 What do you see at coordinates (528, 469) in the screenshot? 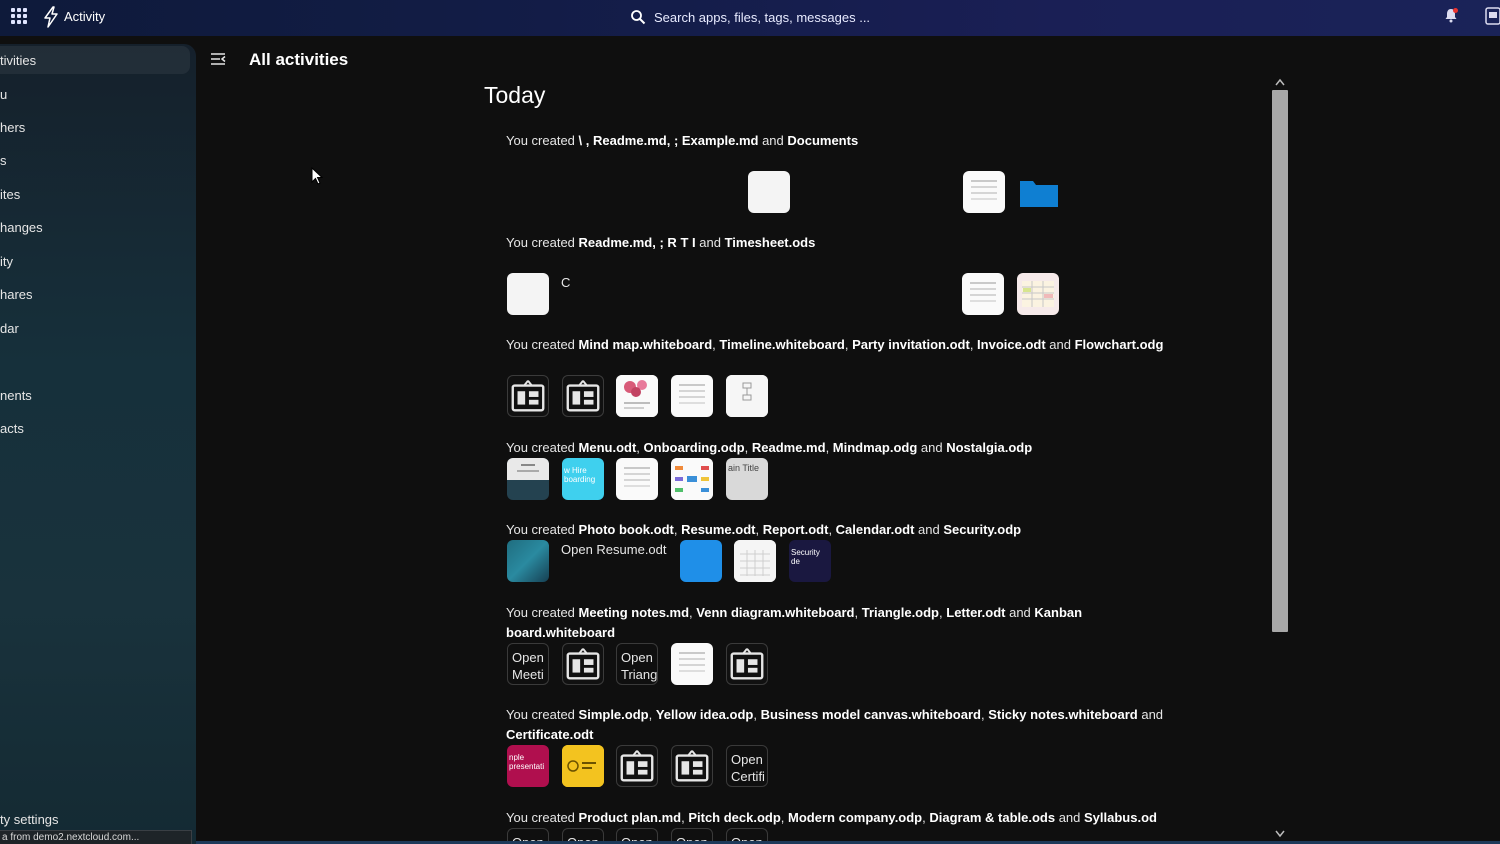
I see `document-preview-icon` at bounding box center [528, 469].